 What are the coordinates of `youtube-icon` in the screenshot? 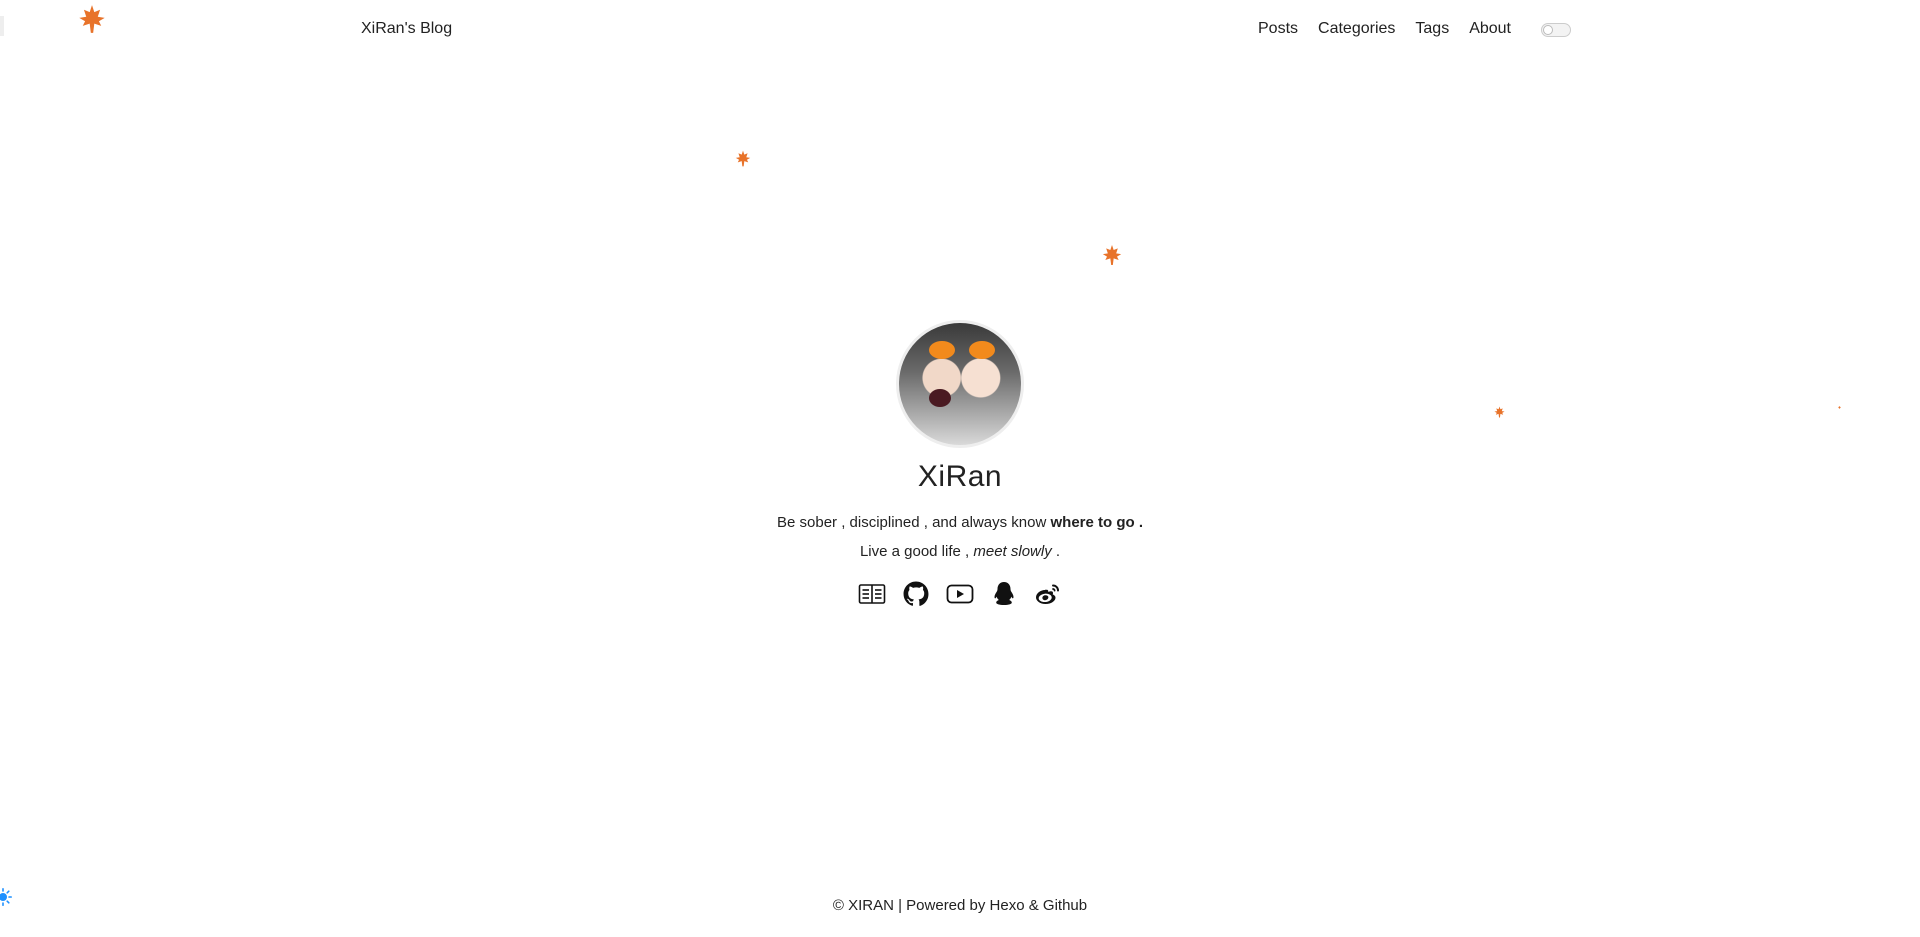 It's located at (960, 594).